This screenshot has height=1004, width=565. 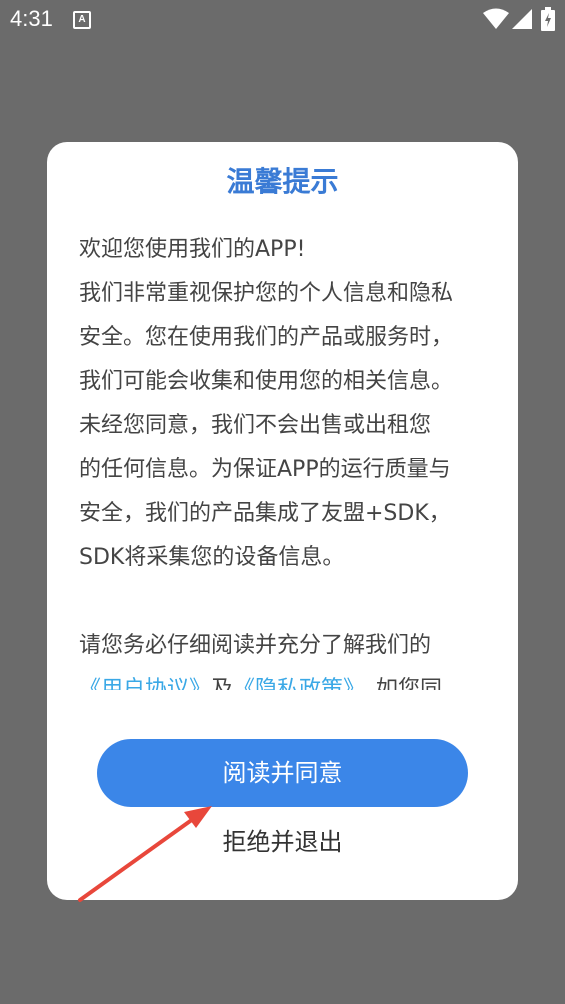 I want to click on body-line: 我们可能会收集和使用您的相关信息。, so click(x=266, y=381).